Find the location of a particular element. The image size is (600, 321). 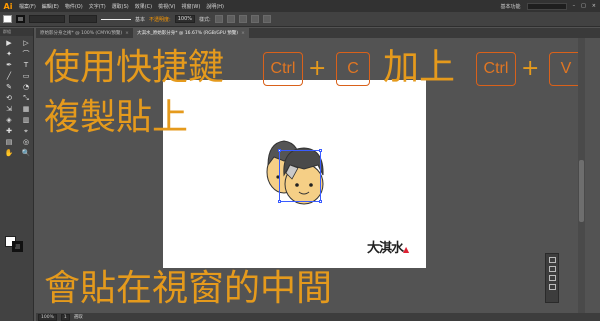

artboard-navigator: 1 is located at coordinates (65, 317).